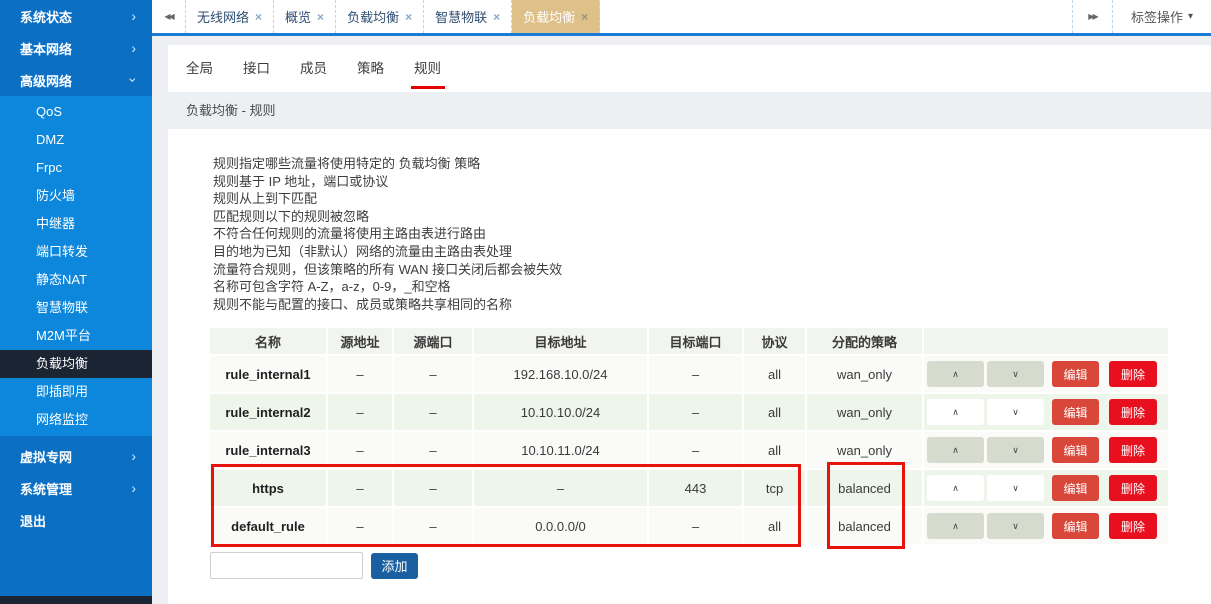 This screenshot has width=1211, height=604. I want to click on sidebar-bottom-items: 虚拟专网 › 系统管理 › 退出, so click(76, 486).